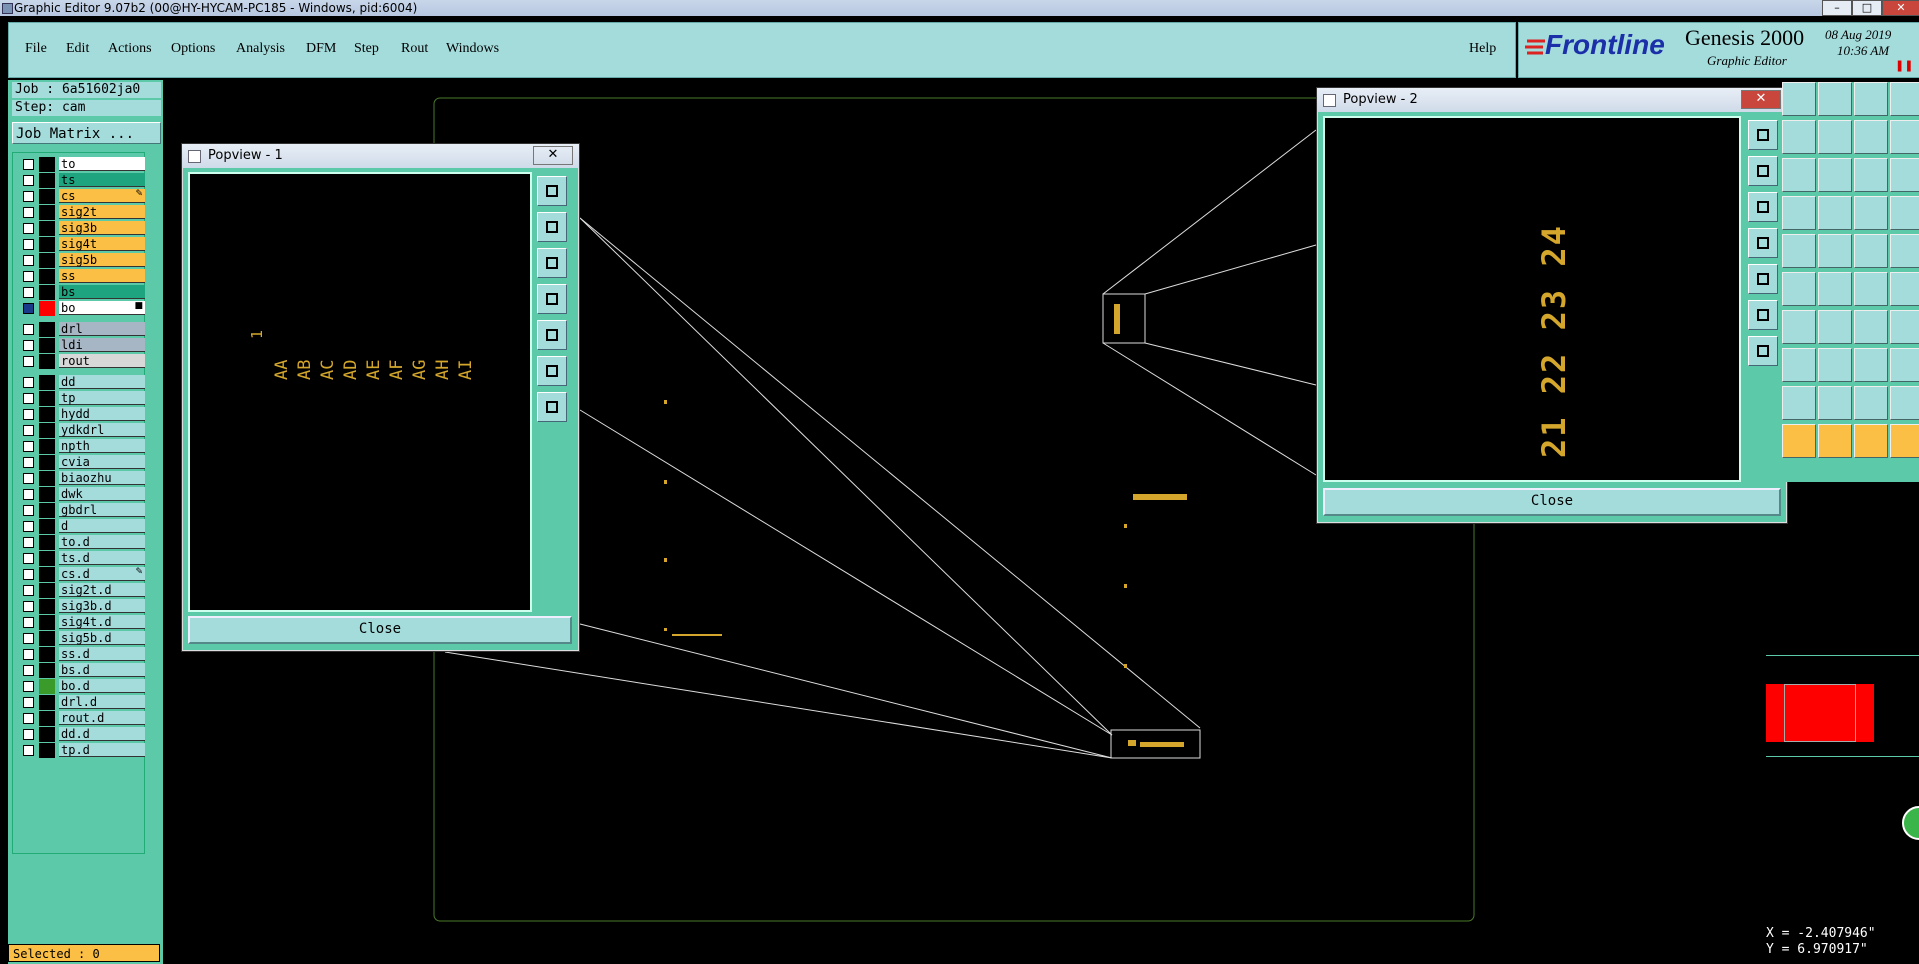 This screenshot has height=964, width=1919. Describe the element at coordinates (1799, 99) in the screenshot. I see `zoom-icon` at that location.